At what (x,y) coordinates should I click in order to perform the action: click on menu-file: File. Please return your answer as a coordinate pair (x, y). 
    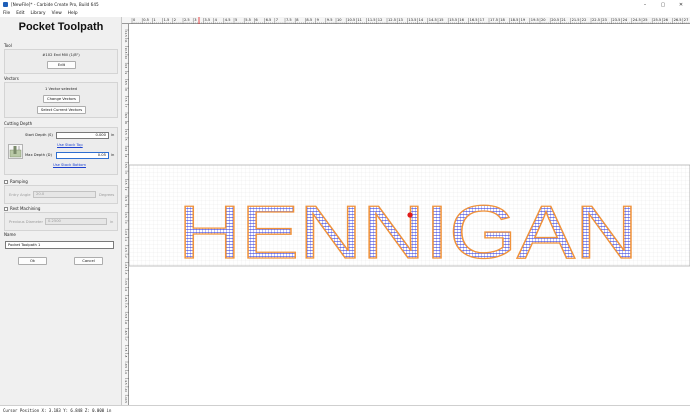
    Looking at the image, I should click on (6, 13).